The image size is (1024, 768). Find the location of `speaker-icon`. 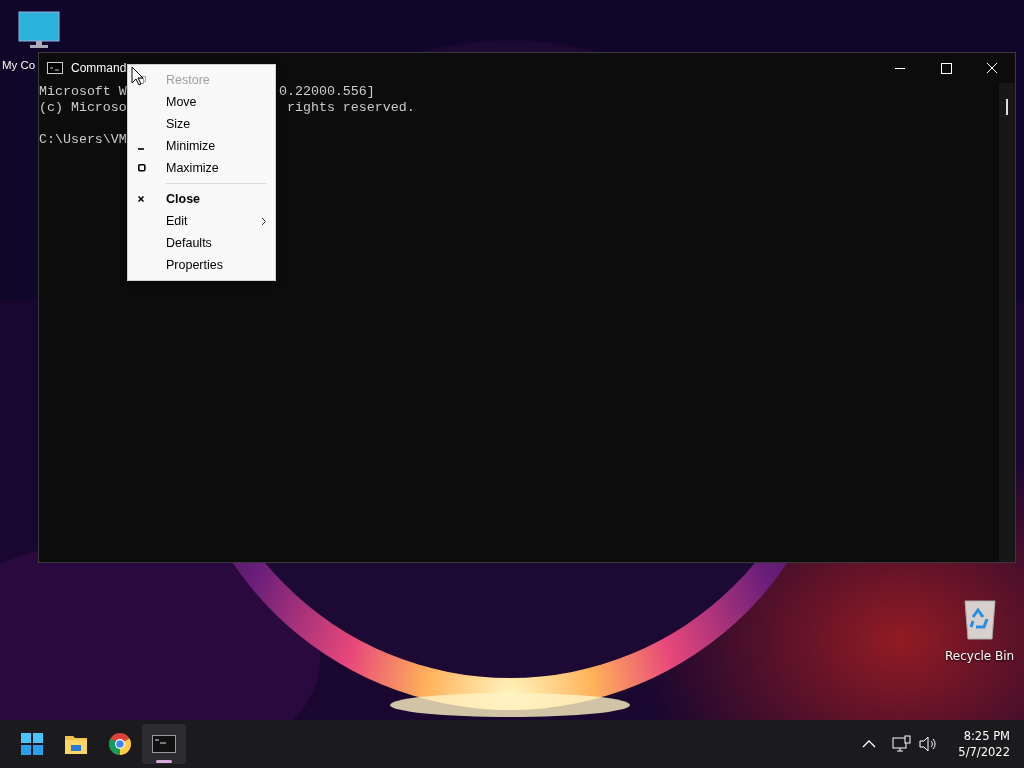

speaker-icon is located at coordinates (928, 744).